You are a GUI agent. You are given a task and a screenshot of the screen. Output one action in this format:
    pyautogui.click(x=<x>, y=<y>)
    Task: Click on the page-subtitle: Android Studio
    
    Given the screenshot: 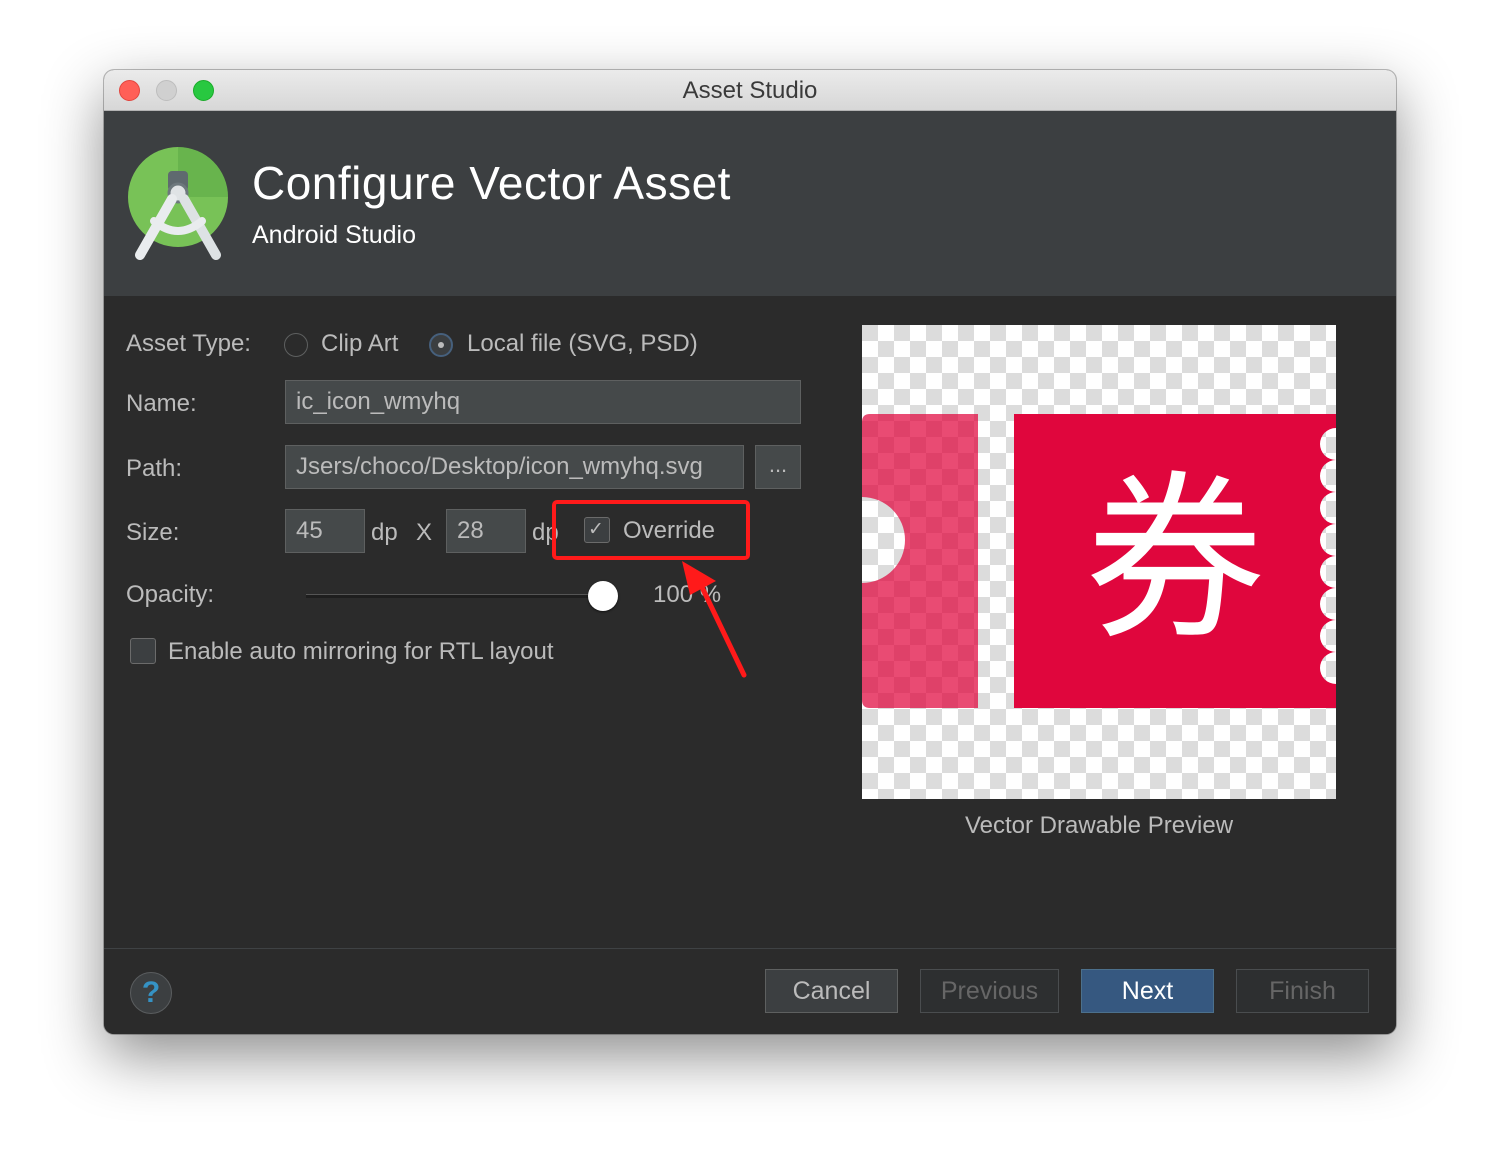 What is the action you would take?
    pyautogui.click(x=334, y=235)
    